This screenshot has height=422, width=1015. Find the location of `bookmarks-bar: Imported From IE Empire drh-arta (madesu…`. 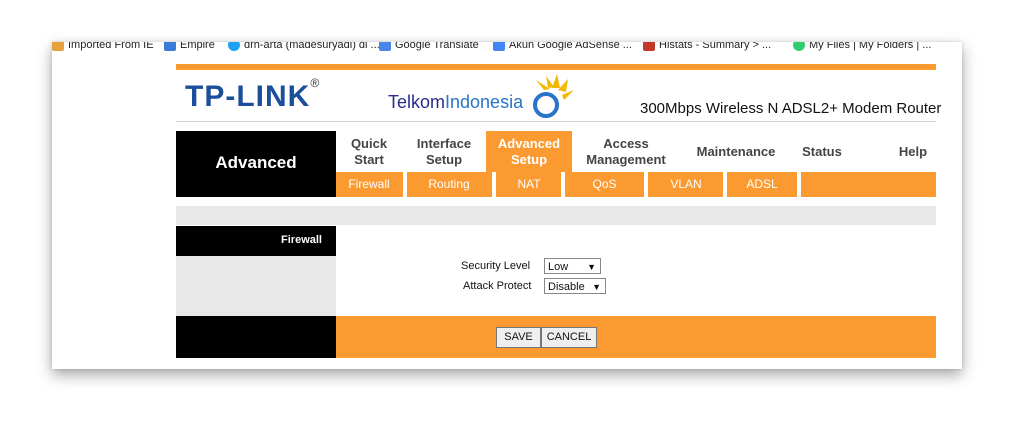

bookmarks-bar: Imported From IE Empire drh-arta (madesu… is located at coordinates (507, 53).